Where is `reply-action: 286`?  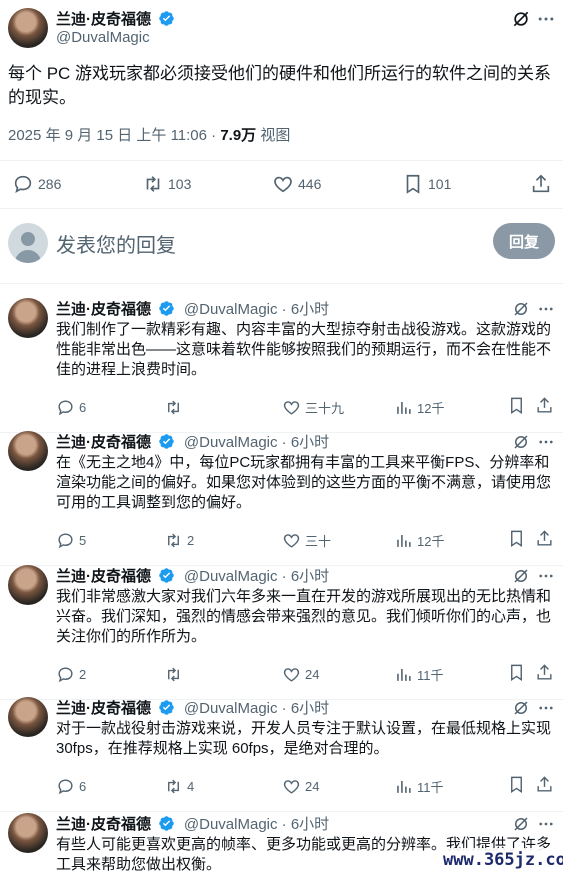 reply-action: 286 is located at coordinates (36, 184).